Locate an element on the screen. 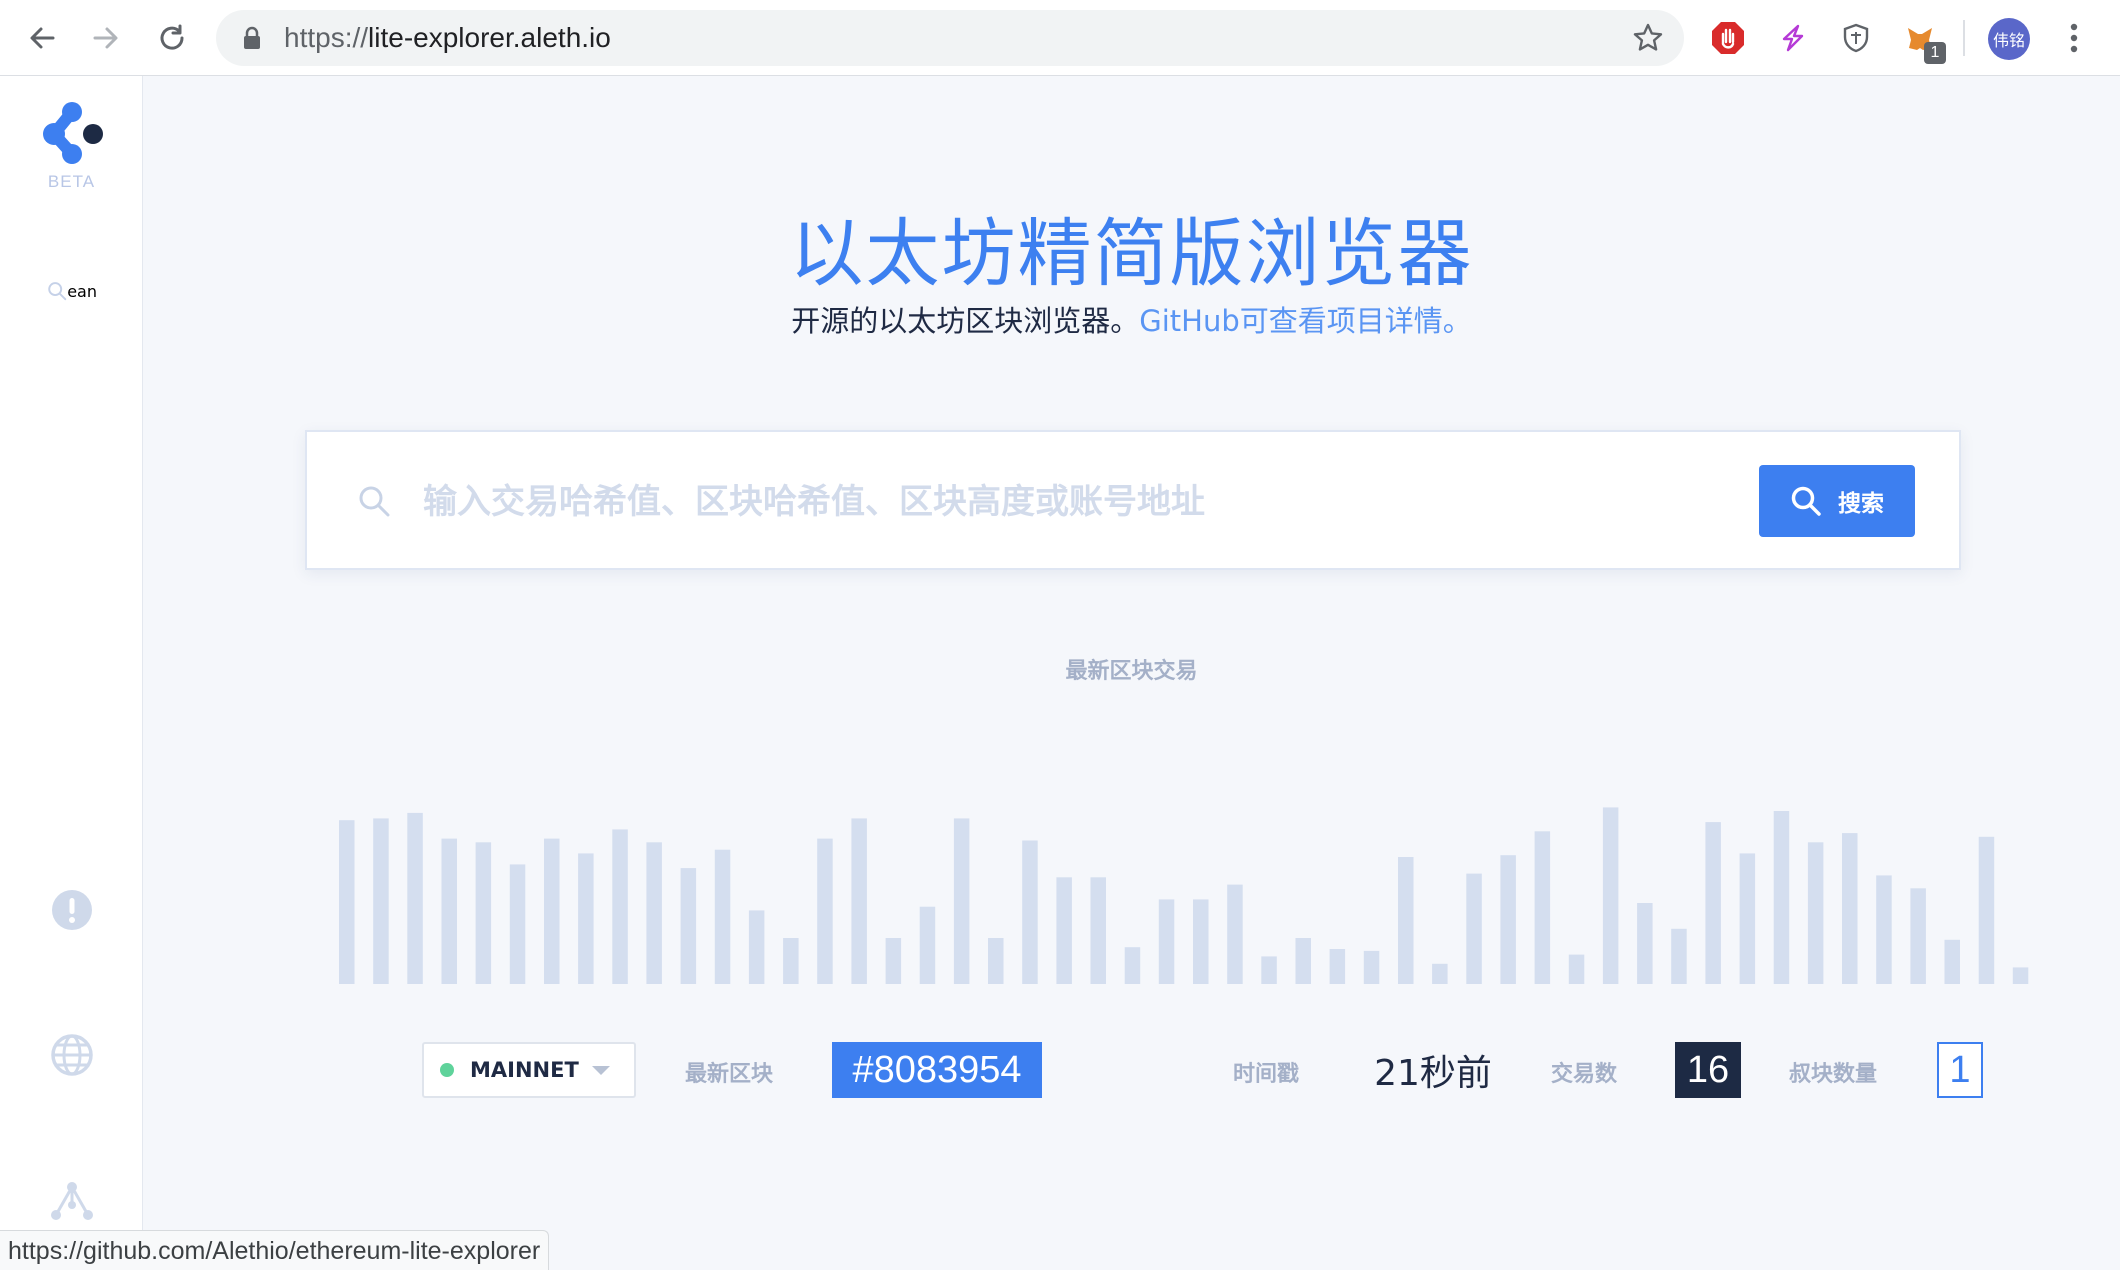  chart-title: 最新区块交易 is located at coordinates (1131, 671).